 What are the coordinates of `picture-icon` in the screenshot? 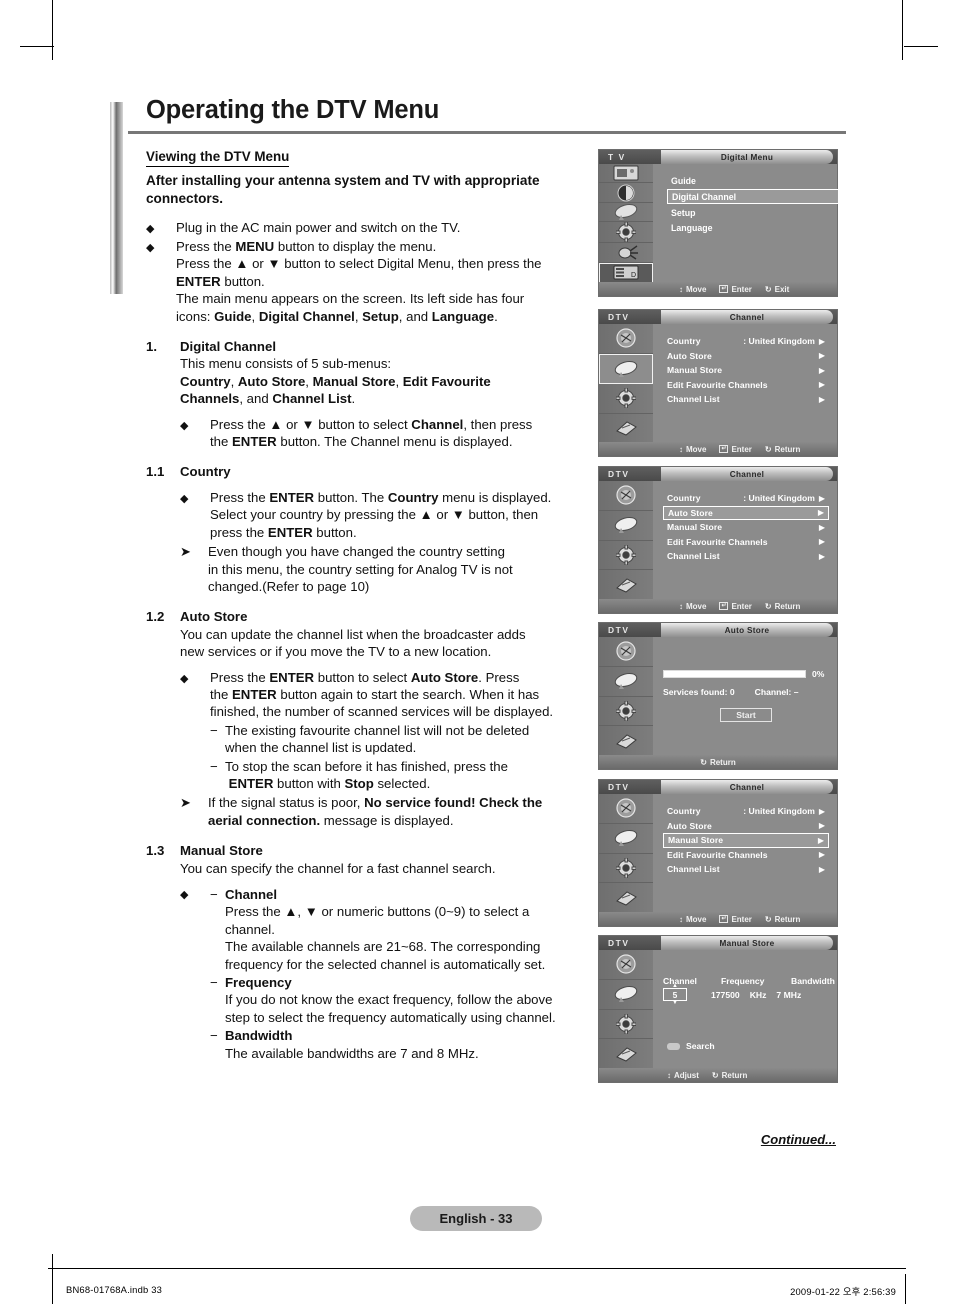 It's located at (626, 174).